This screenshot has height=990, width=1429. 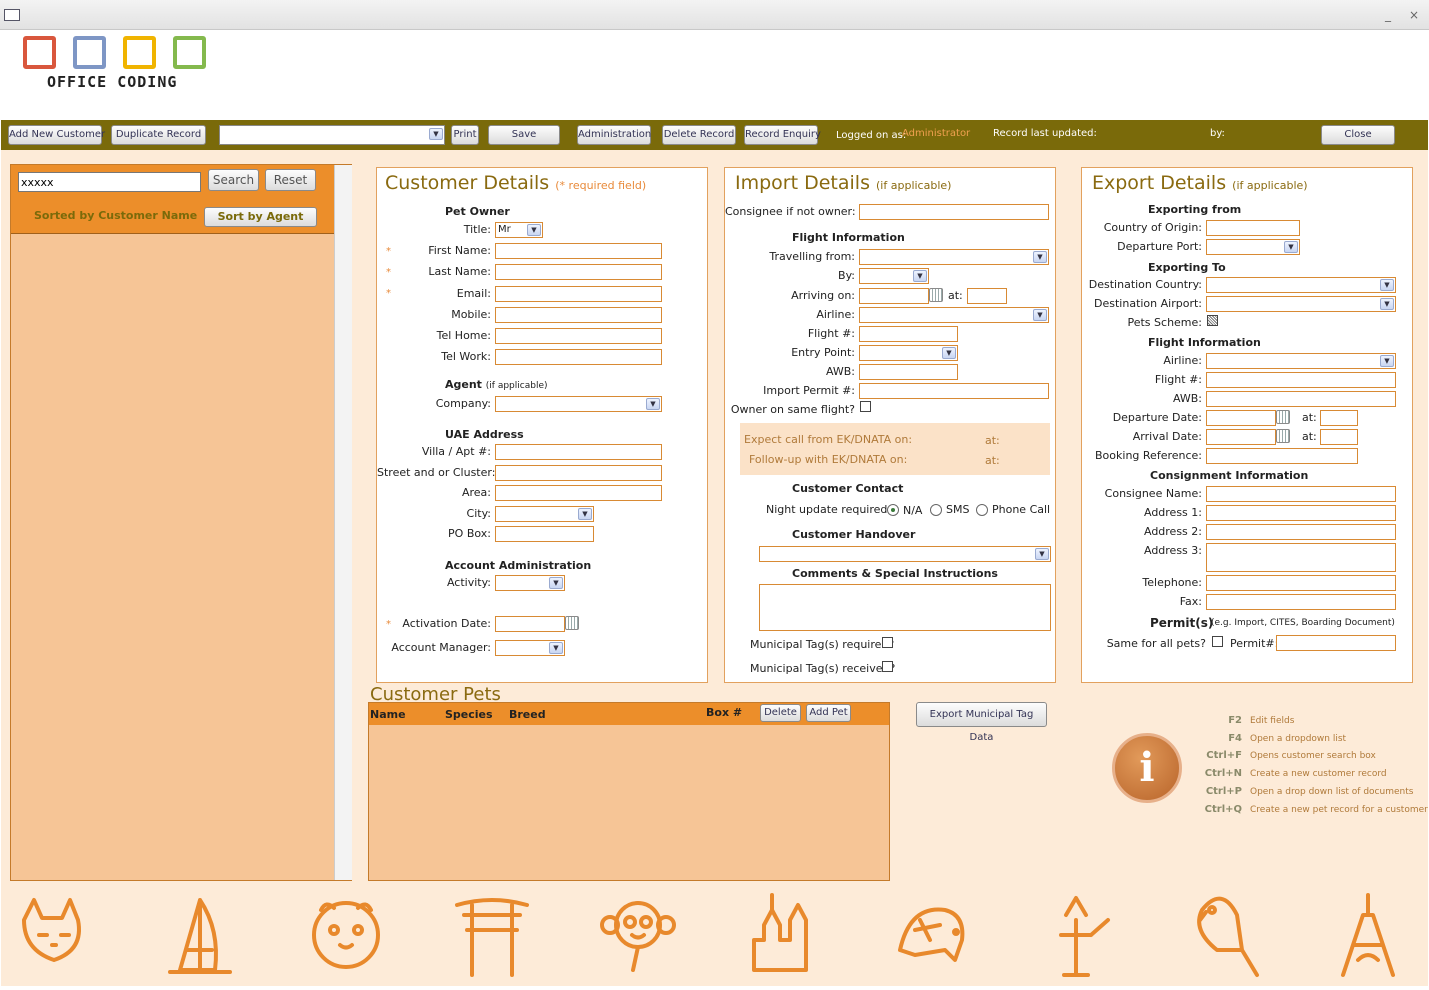 What do you see at coordinates (1339, 437) in the screenshot?
I see `arrival-time-field` at bounding box center [1339, 437].